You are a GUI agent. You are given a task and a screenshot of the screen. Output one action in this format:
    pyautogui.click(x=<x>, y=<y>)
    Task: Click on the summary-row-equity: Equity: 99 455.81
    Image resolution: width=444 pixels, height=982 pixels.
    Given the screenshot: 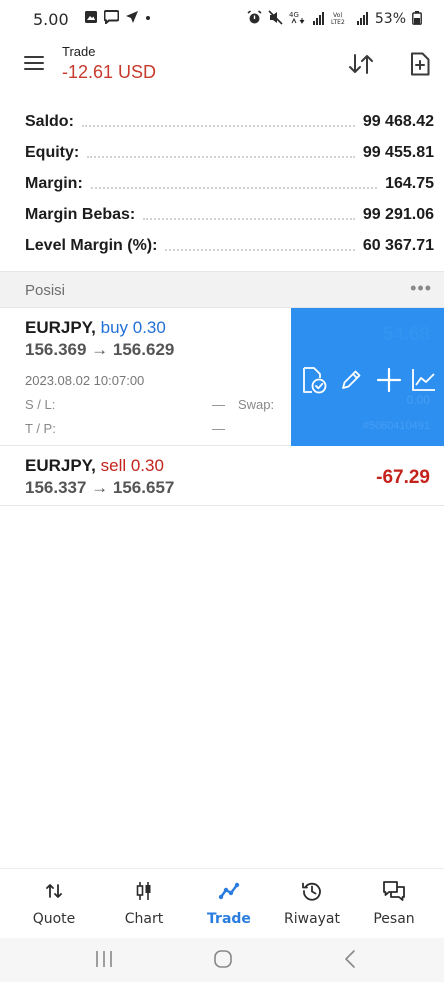 What is the action you would take?
    pyautogui.click(x=222, y=152)
    